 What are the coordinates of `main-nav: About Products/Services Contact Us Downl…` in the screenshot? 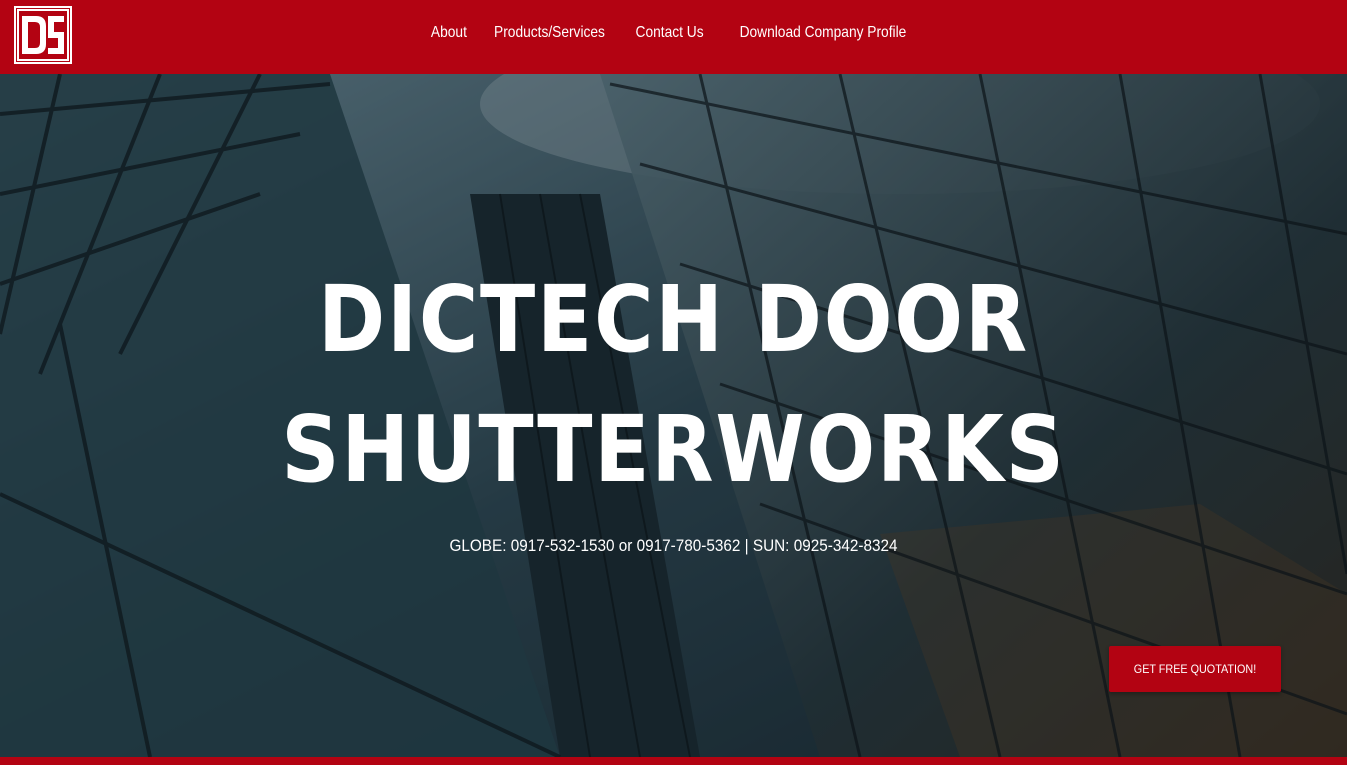 It's located at (673, 37).